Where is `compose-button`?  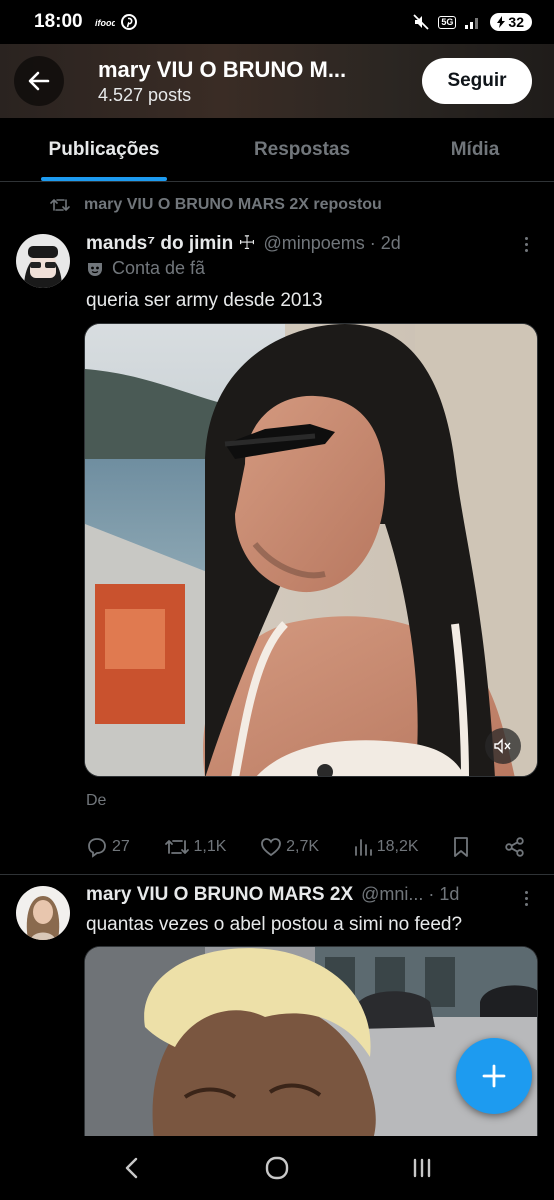
compose-button is located at coordinates (494, 1076).